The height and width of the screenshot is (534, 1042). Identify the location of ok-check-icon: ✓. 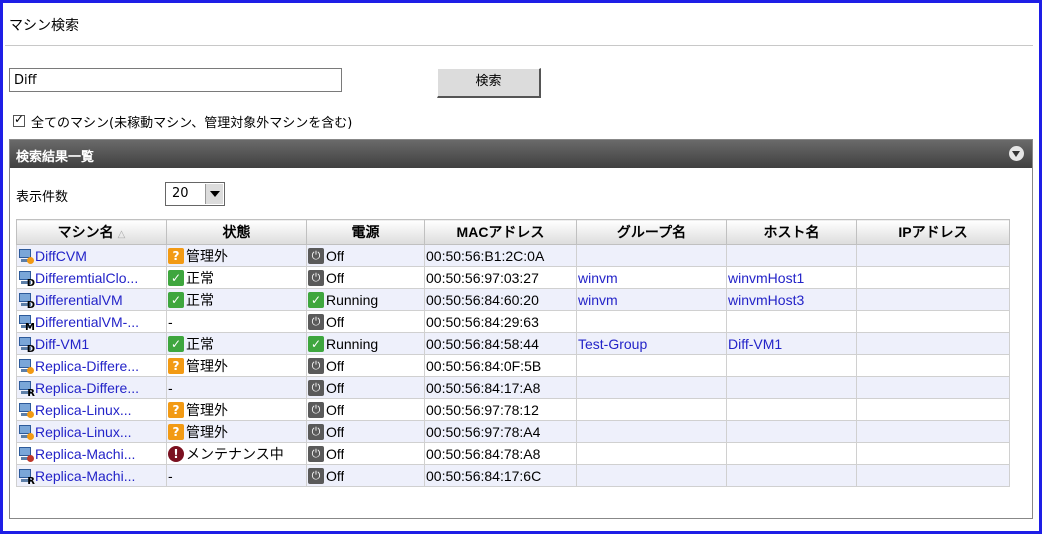
(176, 299).